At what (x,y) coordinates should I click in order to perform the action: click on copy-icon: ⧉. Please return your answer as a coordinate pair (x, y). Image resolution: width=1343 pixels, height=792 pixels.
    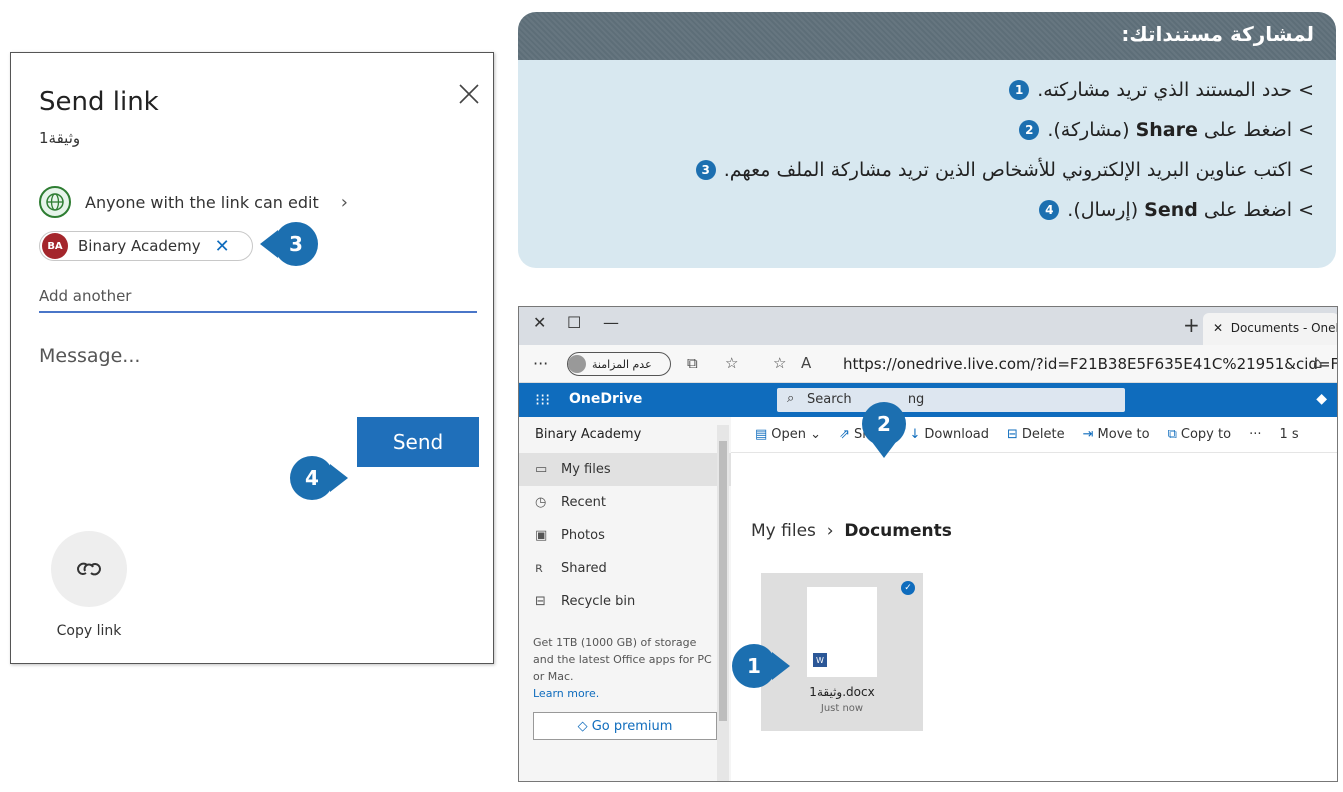
    Looking at the image, I should click on (1172, 434).